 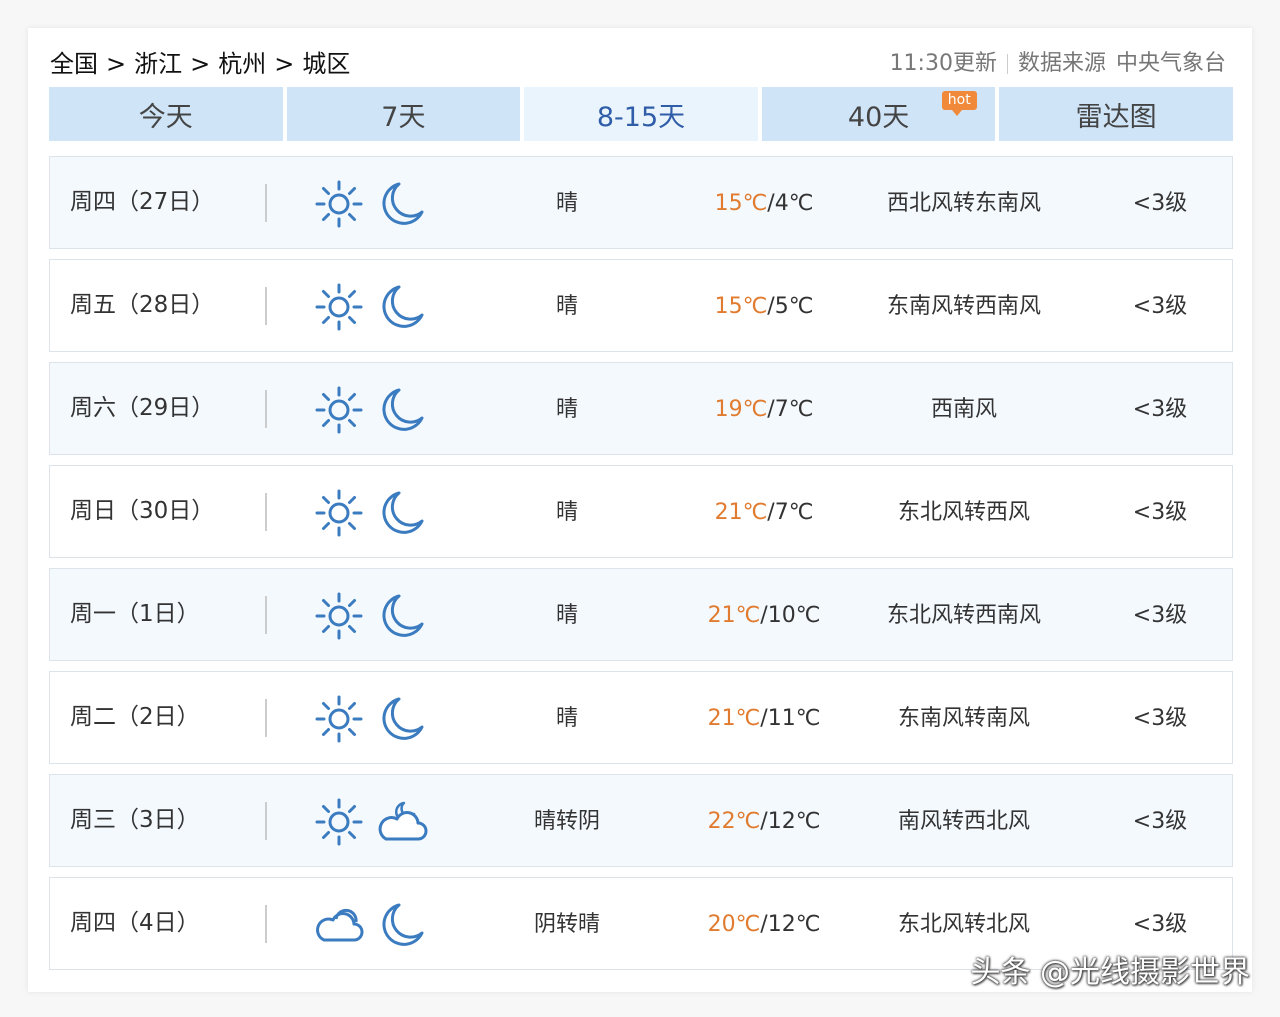 I want to click on forecast-date: 周四（27日）, so click(x=142, y=202).